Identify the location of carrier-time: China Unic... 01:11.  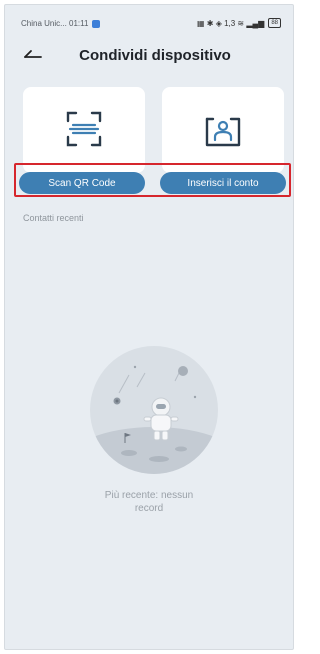
(55, 23).